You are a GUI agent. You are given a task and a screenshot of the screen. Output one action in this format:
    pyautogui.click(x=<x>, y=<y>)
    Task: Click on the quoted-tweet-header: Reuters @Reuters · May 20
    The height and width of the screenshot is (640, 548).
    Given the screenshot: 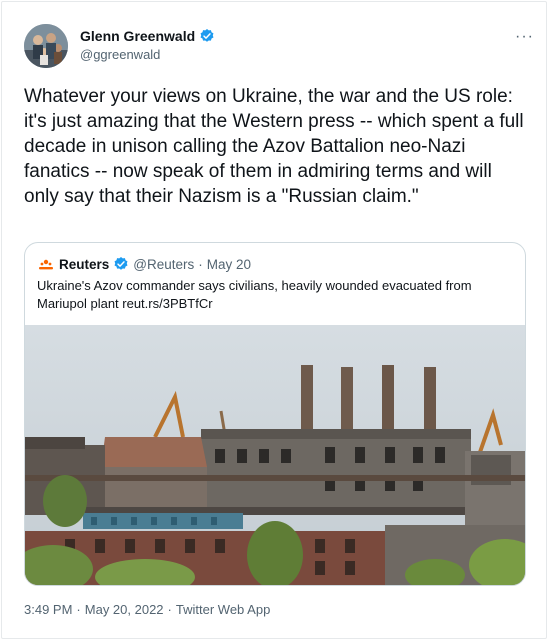 What is the action you would take?
    pyautogui.click(x=144, y=264)
    